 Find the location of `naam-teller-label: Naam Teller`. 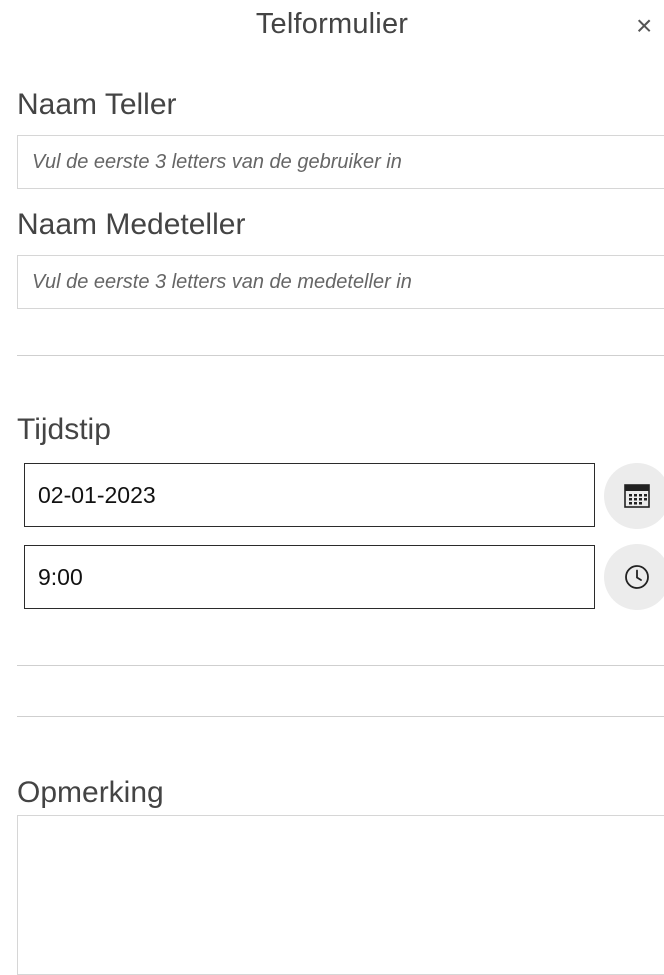

naam-teller-label: Naam Teller is located at coordinates (97, 104).